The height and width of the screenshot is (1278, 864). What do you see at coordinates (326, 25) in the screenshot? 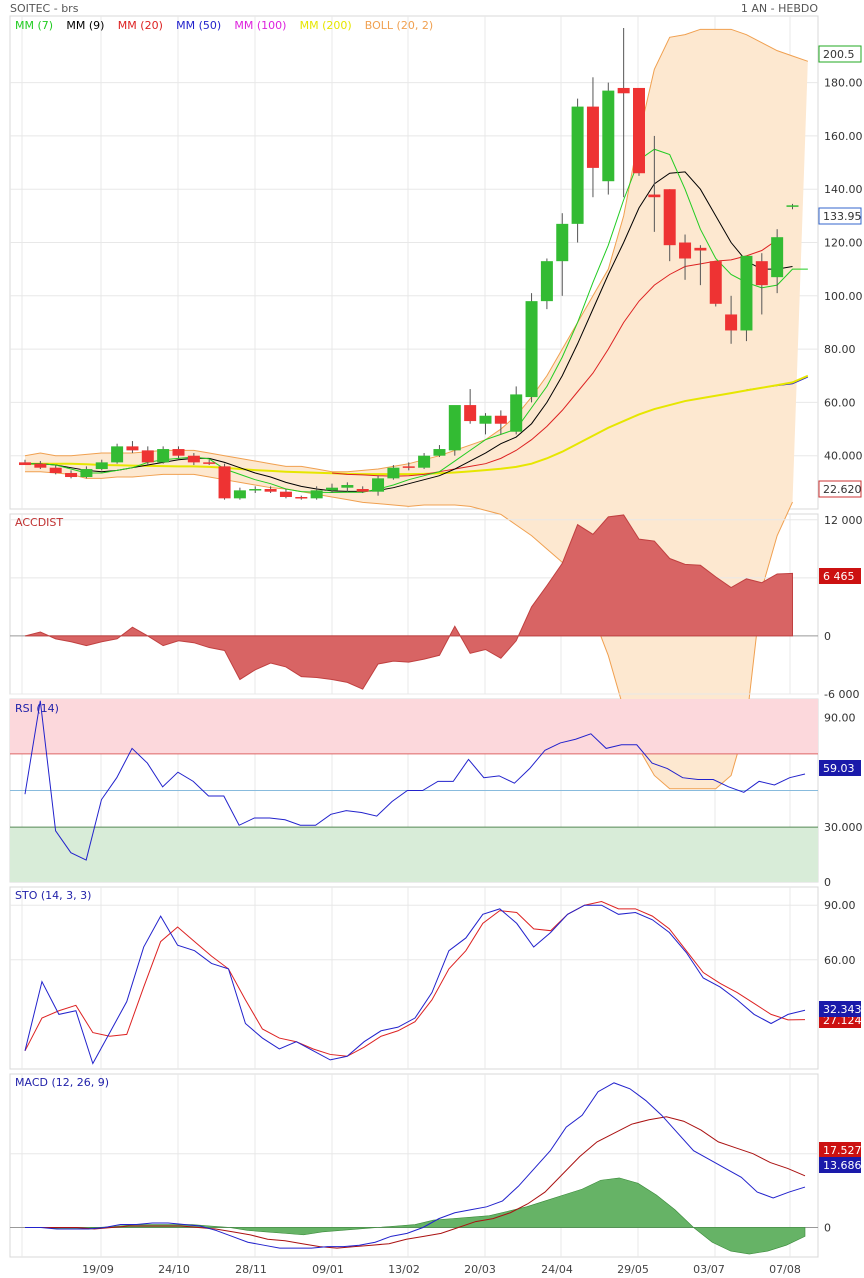
I see `legend-item: MM (200)` at bounding box center [326, 25].